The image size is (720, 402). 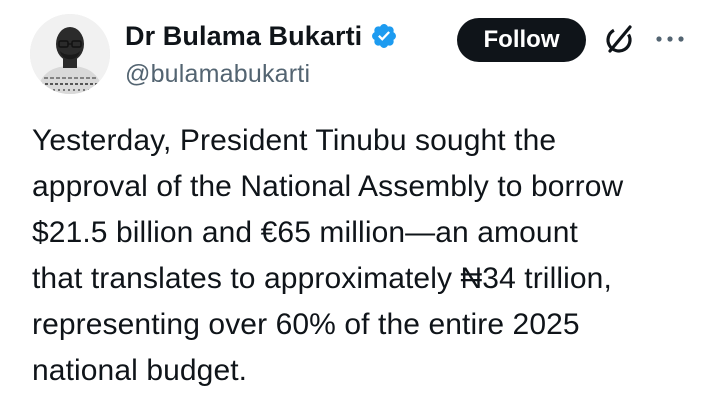 I want to click on author-handle: @bulamabukarti, so click(x=261, y=74).